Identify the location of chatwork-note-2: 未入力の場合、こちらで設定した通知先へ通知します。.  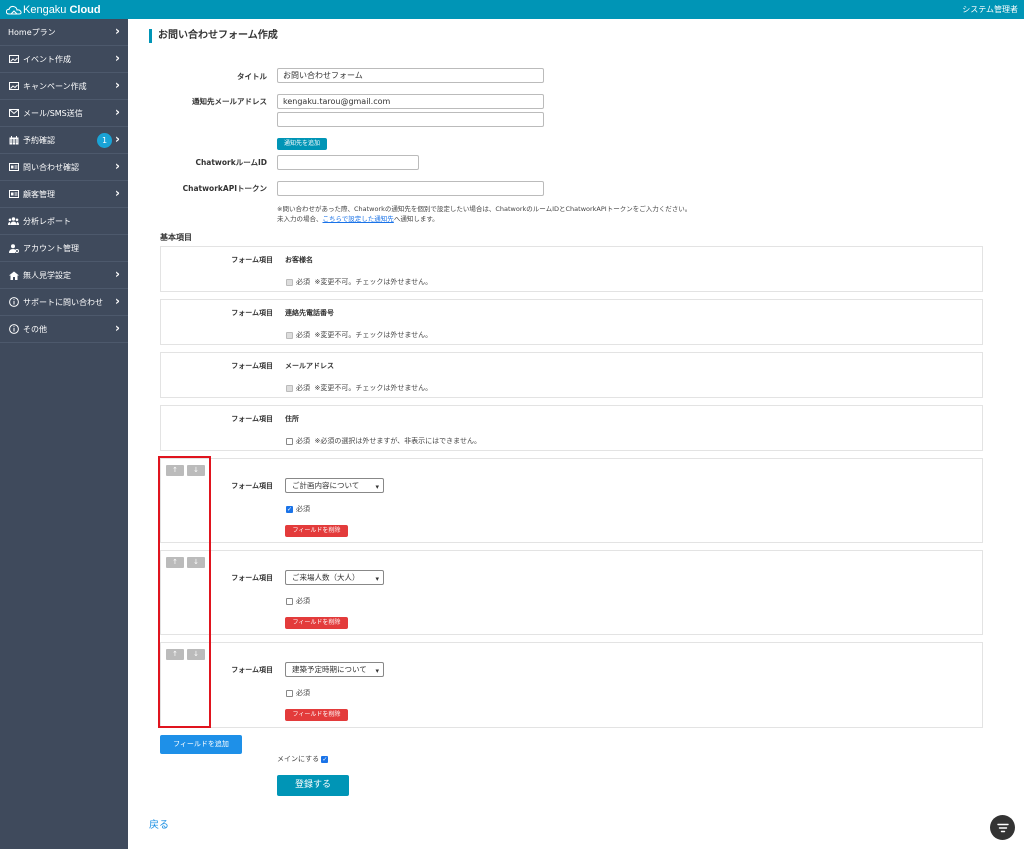
(358, 218).